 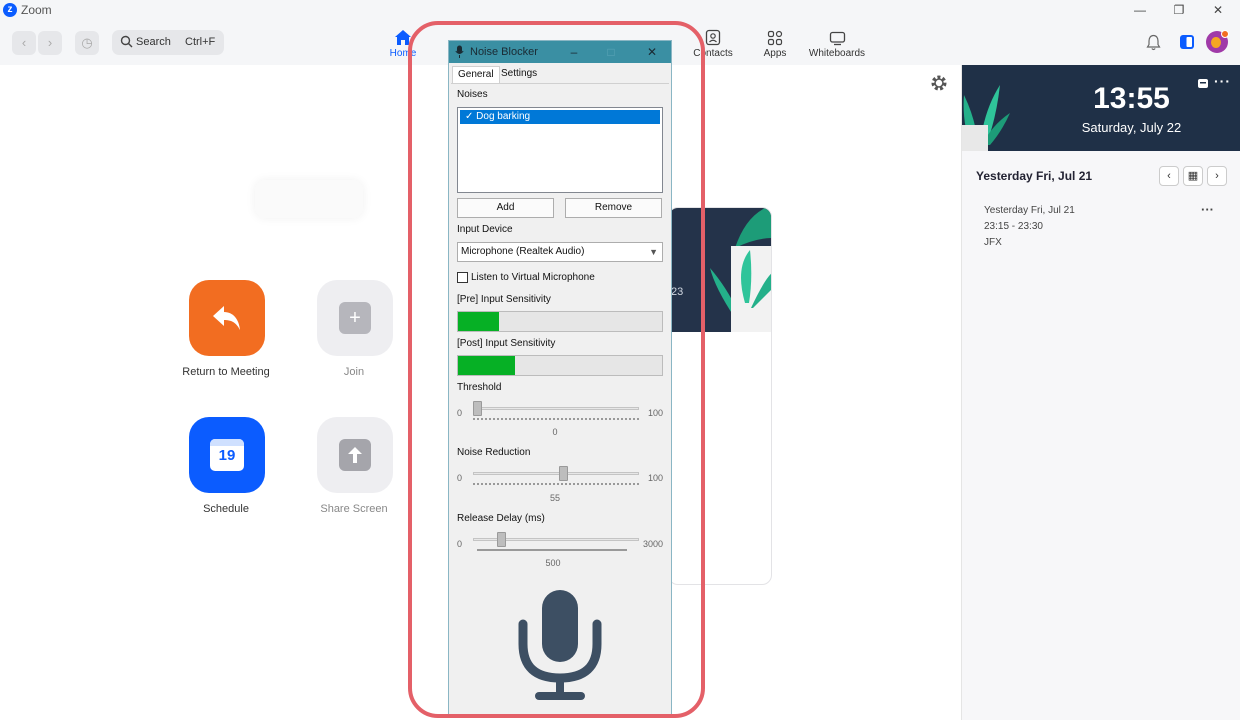 I want to click on meeting-title: JFX, so click(x=993, y=242).